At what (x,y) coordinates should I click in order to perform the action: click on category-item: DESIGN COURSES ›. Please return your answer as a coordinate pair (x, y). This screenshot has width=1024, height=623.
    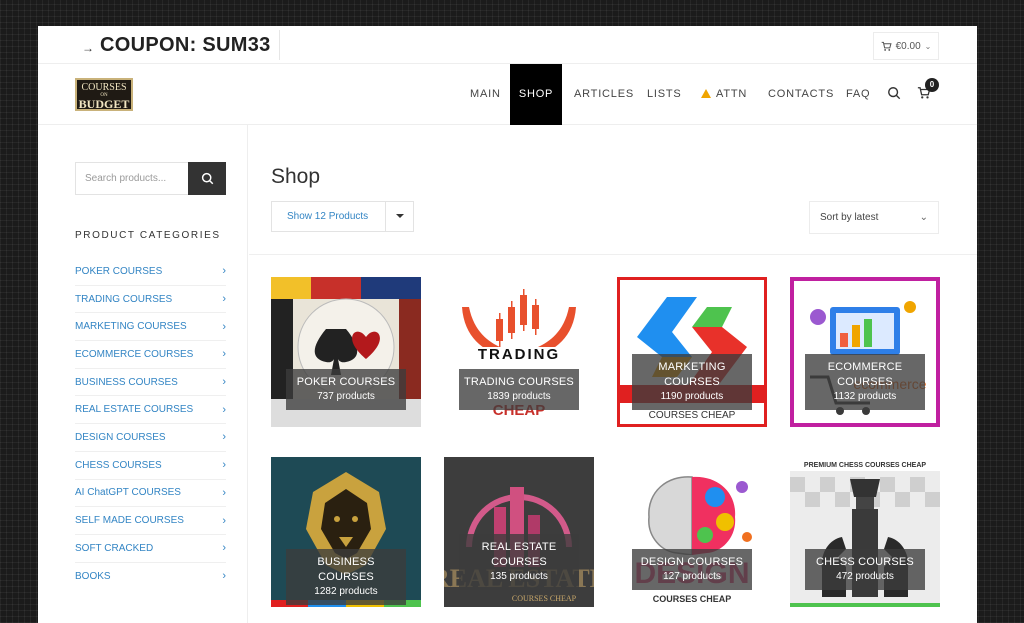
    Looking at the image, I should click on (150, 438).